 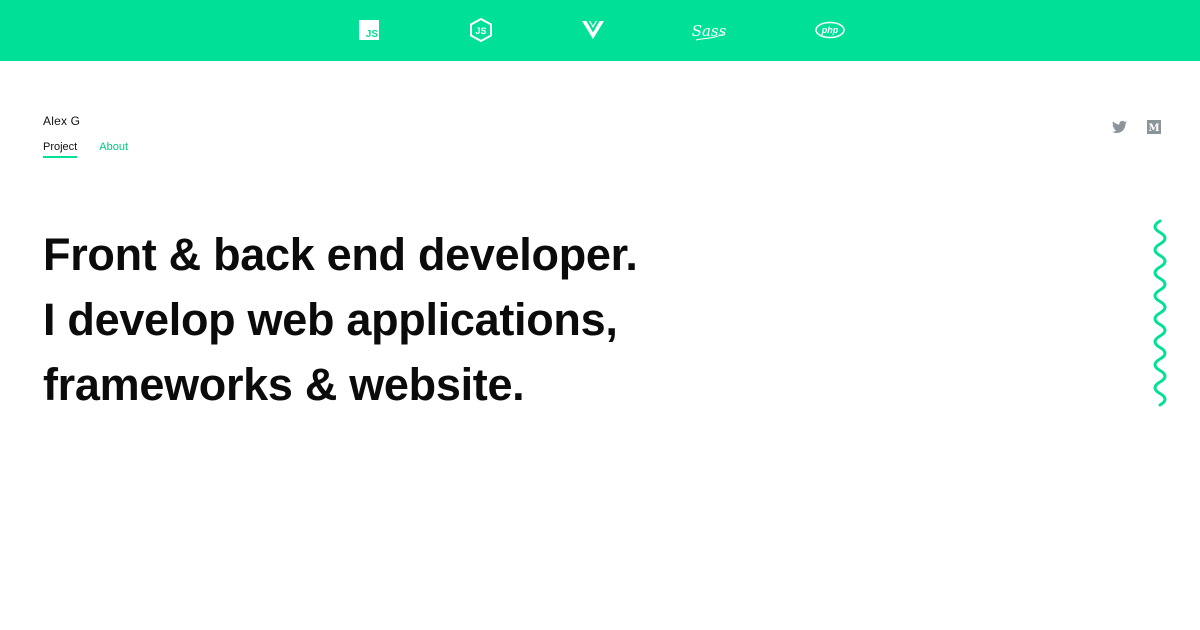 I want to click on medium-icon: M, so click(x=1154, y=127).